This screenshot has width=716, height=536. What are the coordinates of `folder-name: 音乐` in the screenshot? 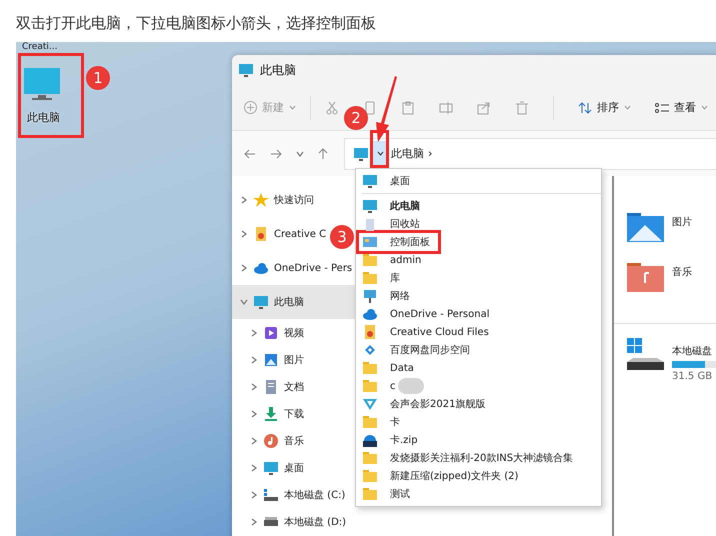 It's located at (682, 272).